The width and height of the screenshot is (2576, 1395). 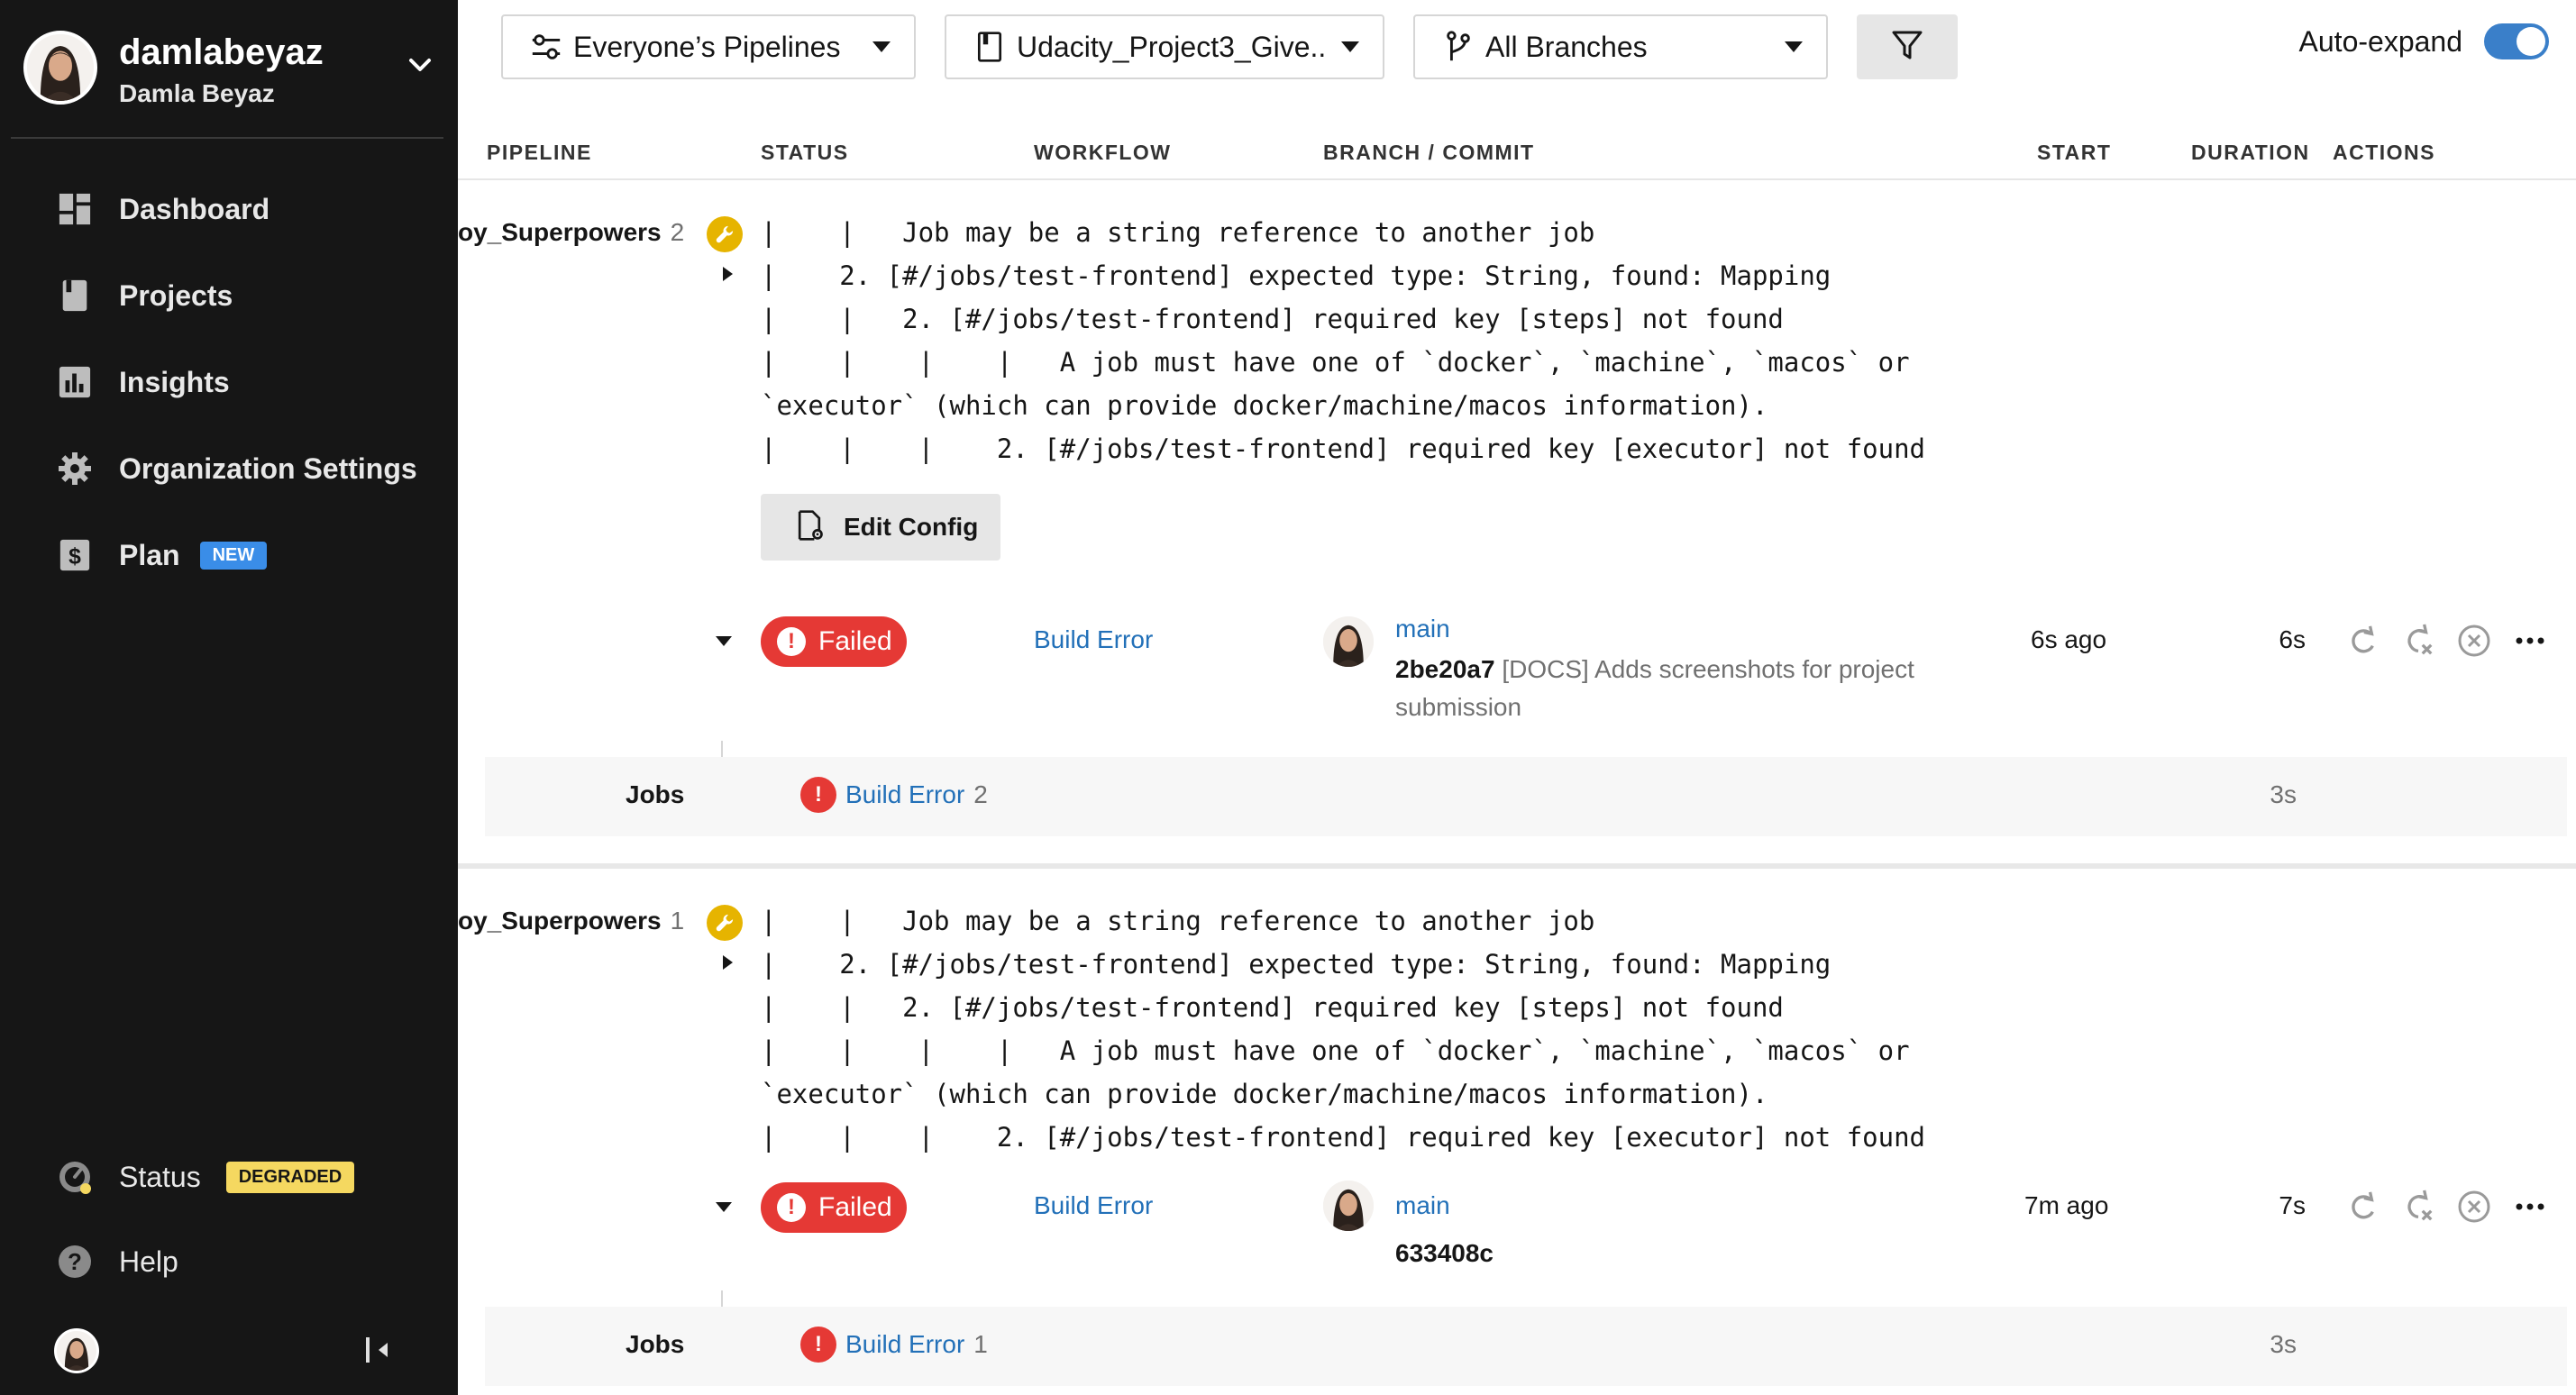 I want to click on column-header-status: STATUS, so click(x=805, y=152).